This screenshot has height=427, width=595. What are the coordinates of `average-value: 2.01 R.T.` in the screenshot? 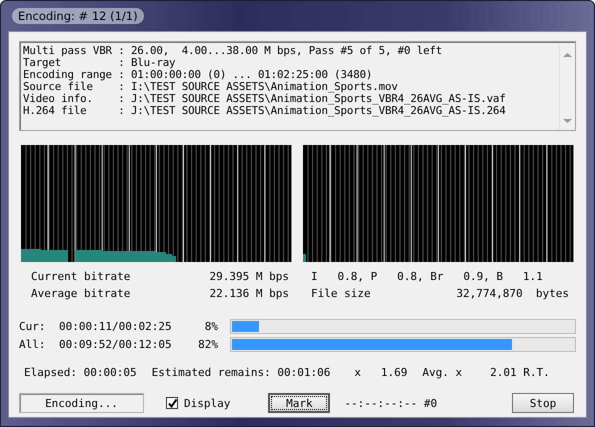 It's located at (520, 372).